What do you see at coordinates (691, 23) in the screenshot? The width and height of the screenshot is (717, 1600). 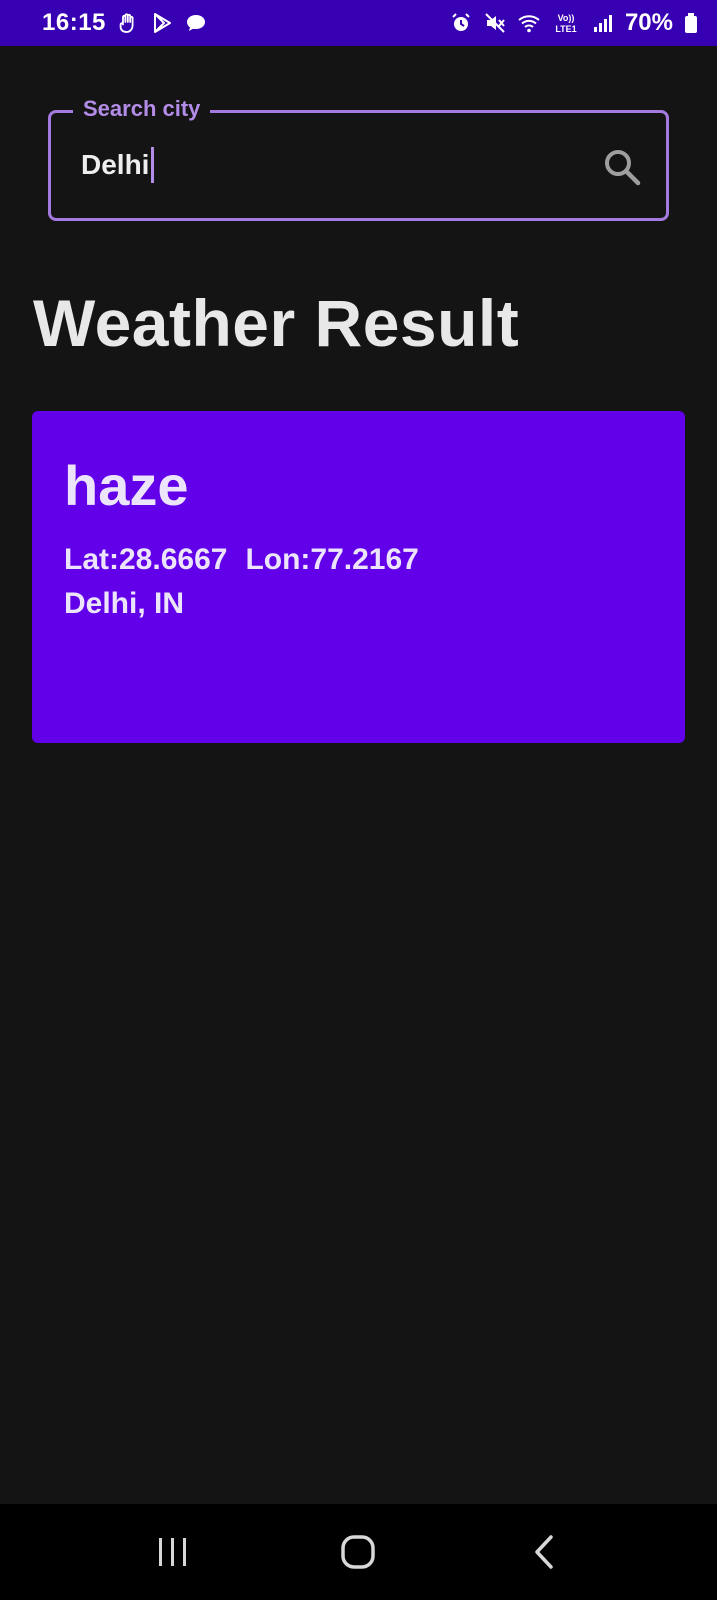 I see `battery-icon` at bounding box center [691, 23].